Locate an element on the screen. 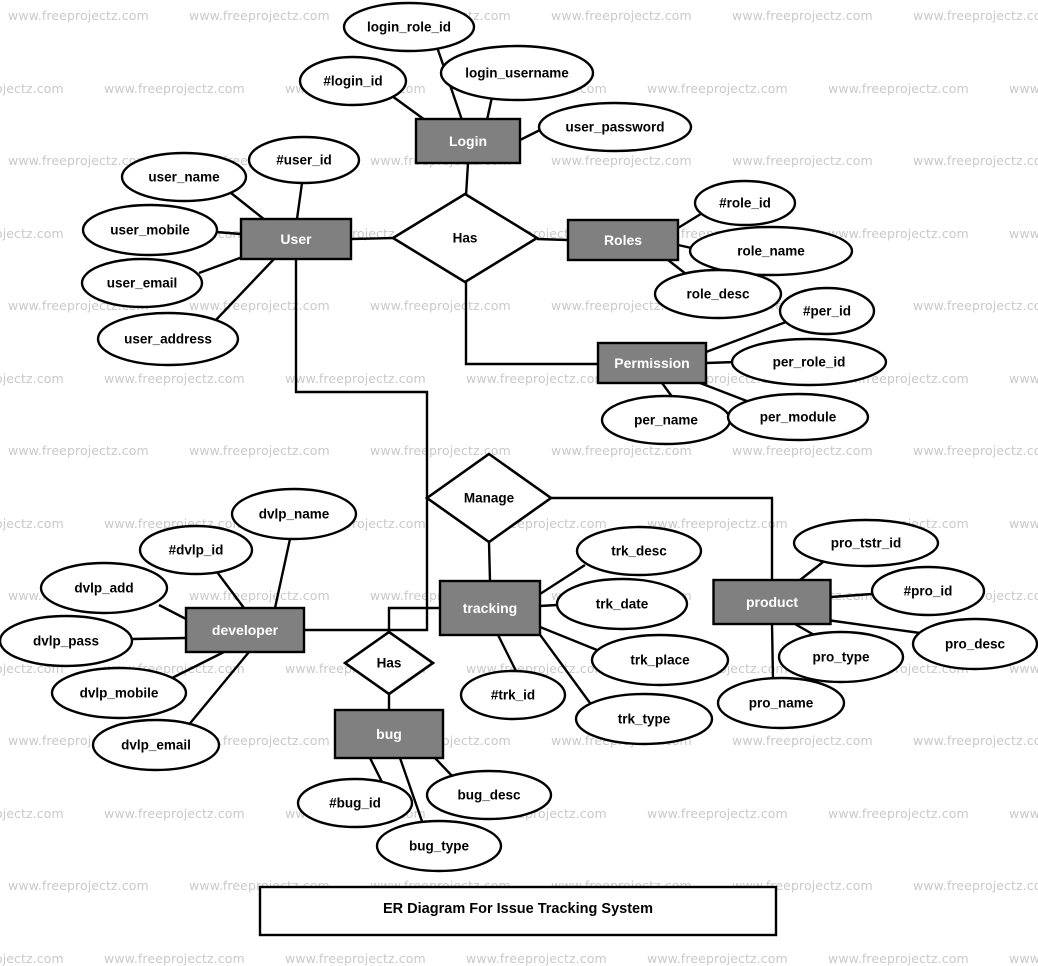 The width and height of the screenshot is (1038, 966). edge-tracking-has2 is located at coordinates (413, 619).